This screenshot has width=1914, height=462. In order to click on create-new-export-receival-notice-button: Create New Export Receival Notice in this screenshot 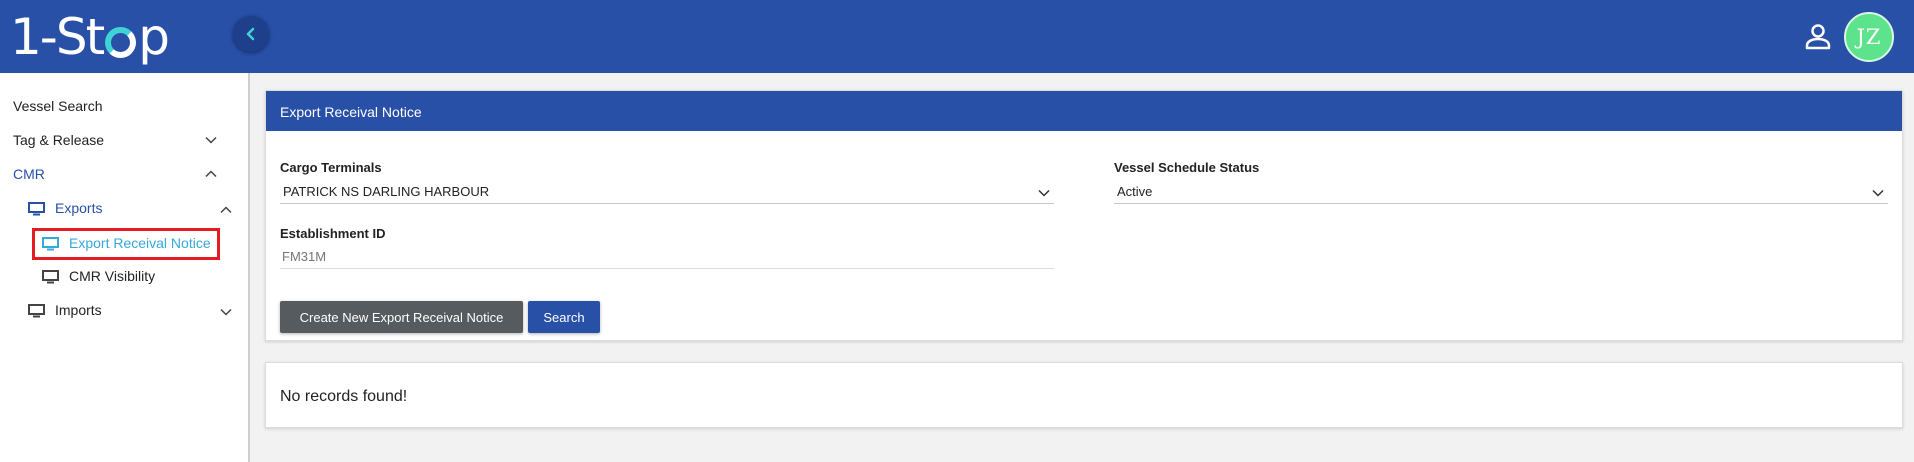, I will do `click(401, 317)`.